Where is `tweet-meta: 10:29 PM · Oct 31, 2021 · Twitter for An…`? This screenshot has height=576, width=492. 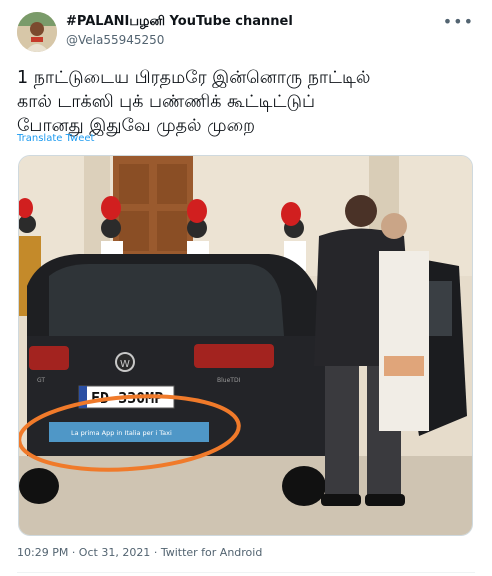 tweet-meta: 10:29 PM · Oct 31, 2021 · Twitter for An… is located at coordinates (139, 552).